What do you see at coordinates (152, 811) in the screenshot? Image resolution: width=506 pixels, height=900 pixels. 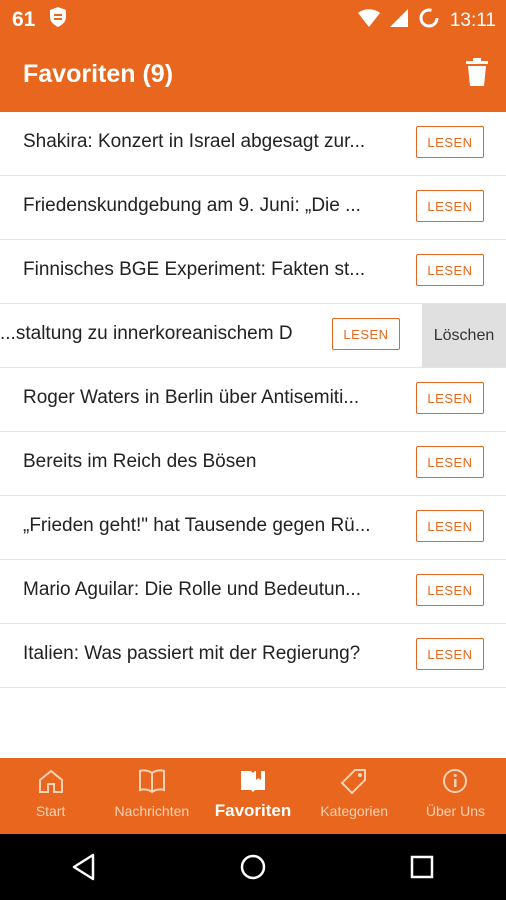 I see `nav-nachrichten-label: Nachrichten` at bounding box center [152, 811].